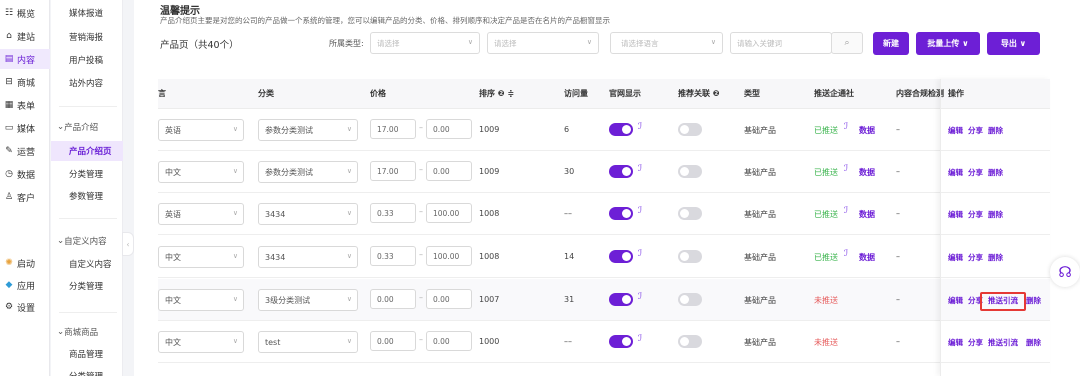 This screenshot has height=376, width=1080. I want to click on subnav-item-custom-content: 自定义内容, so click(87, 264).